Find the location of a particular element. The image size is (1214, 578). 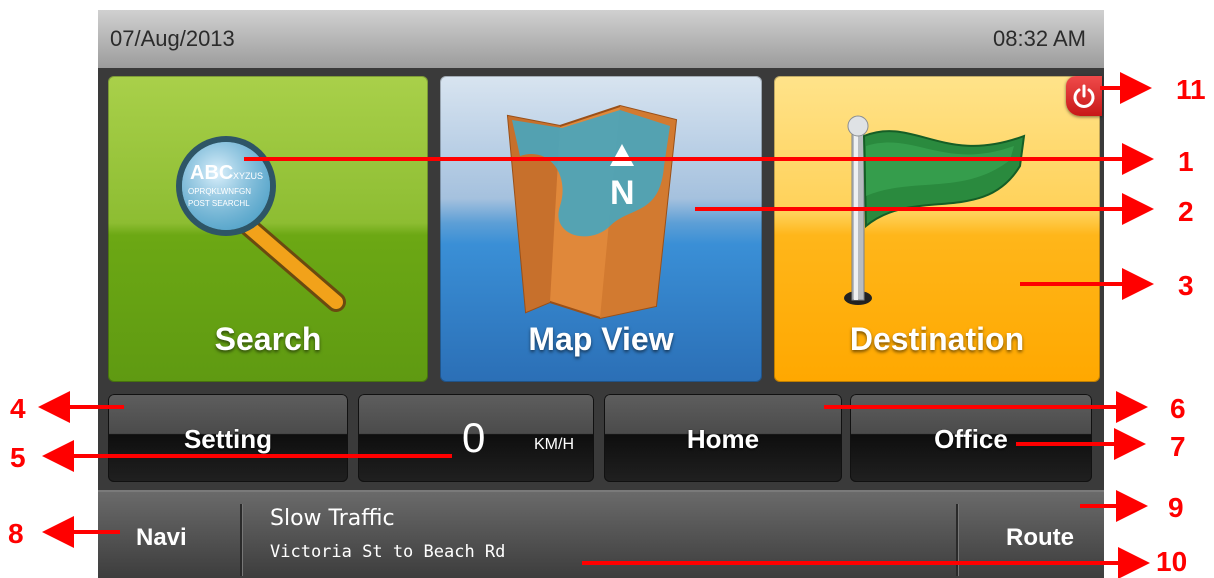

callout-label-8: 8 is located at coordinates (16, 533).